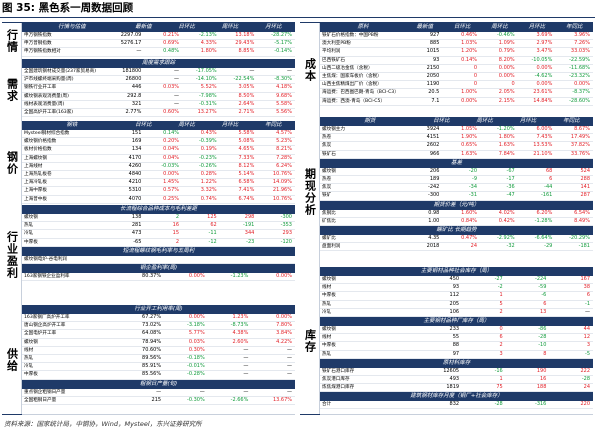 The width and height of the screenshot is (595, 434). I want to click on cell-m: -29, so click(548, 246).